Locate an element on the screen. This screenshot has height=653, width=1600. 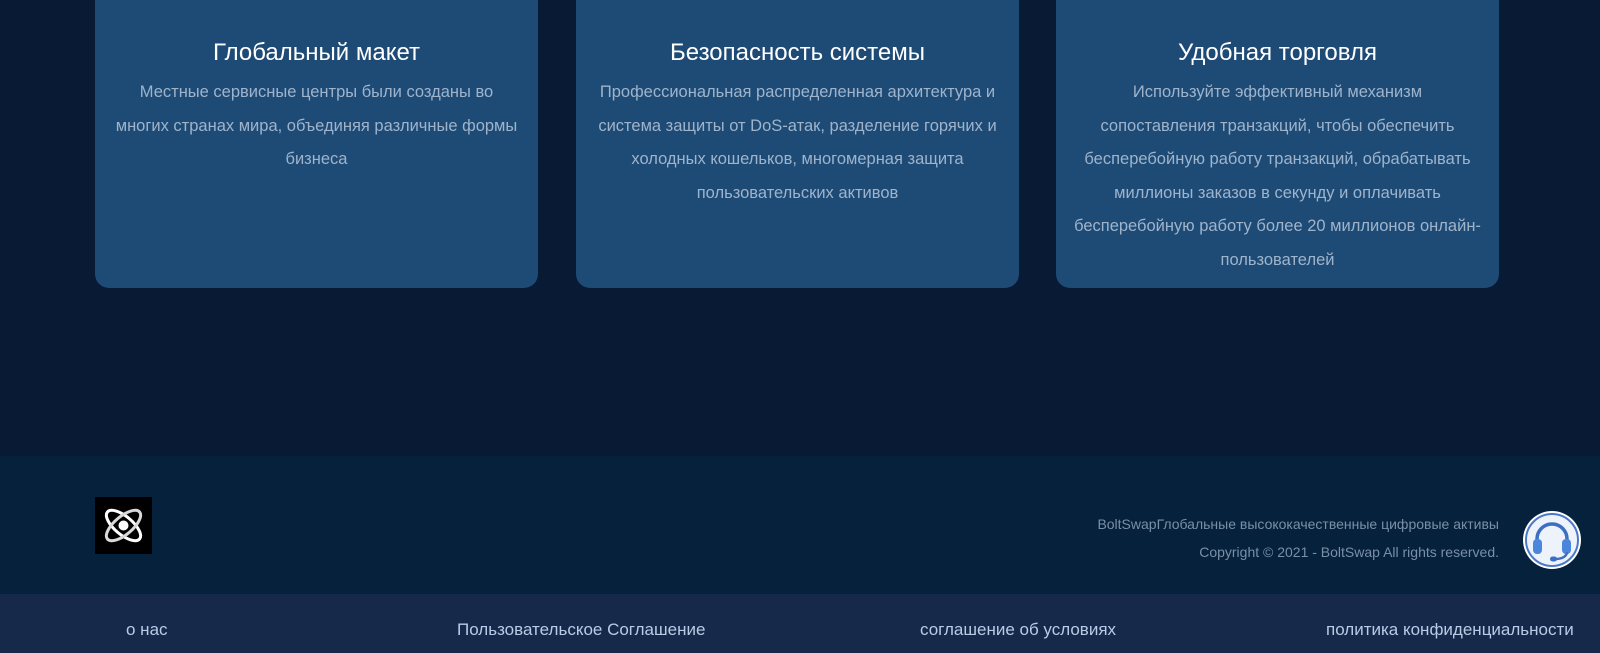
feature-title: Удобная торговля is located at coordinates (1277, 52).